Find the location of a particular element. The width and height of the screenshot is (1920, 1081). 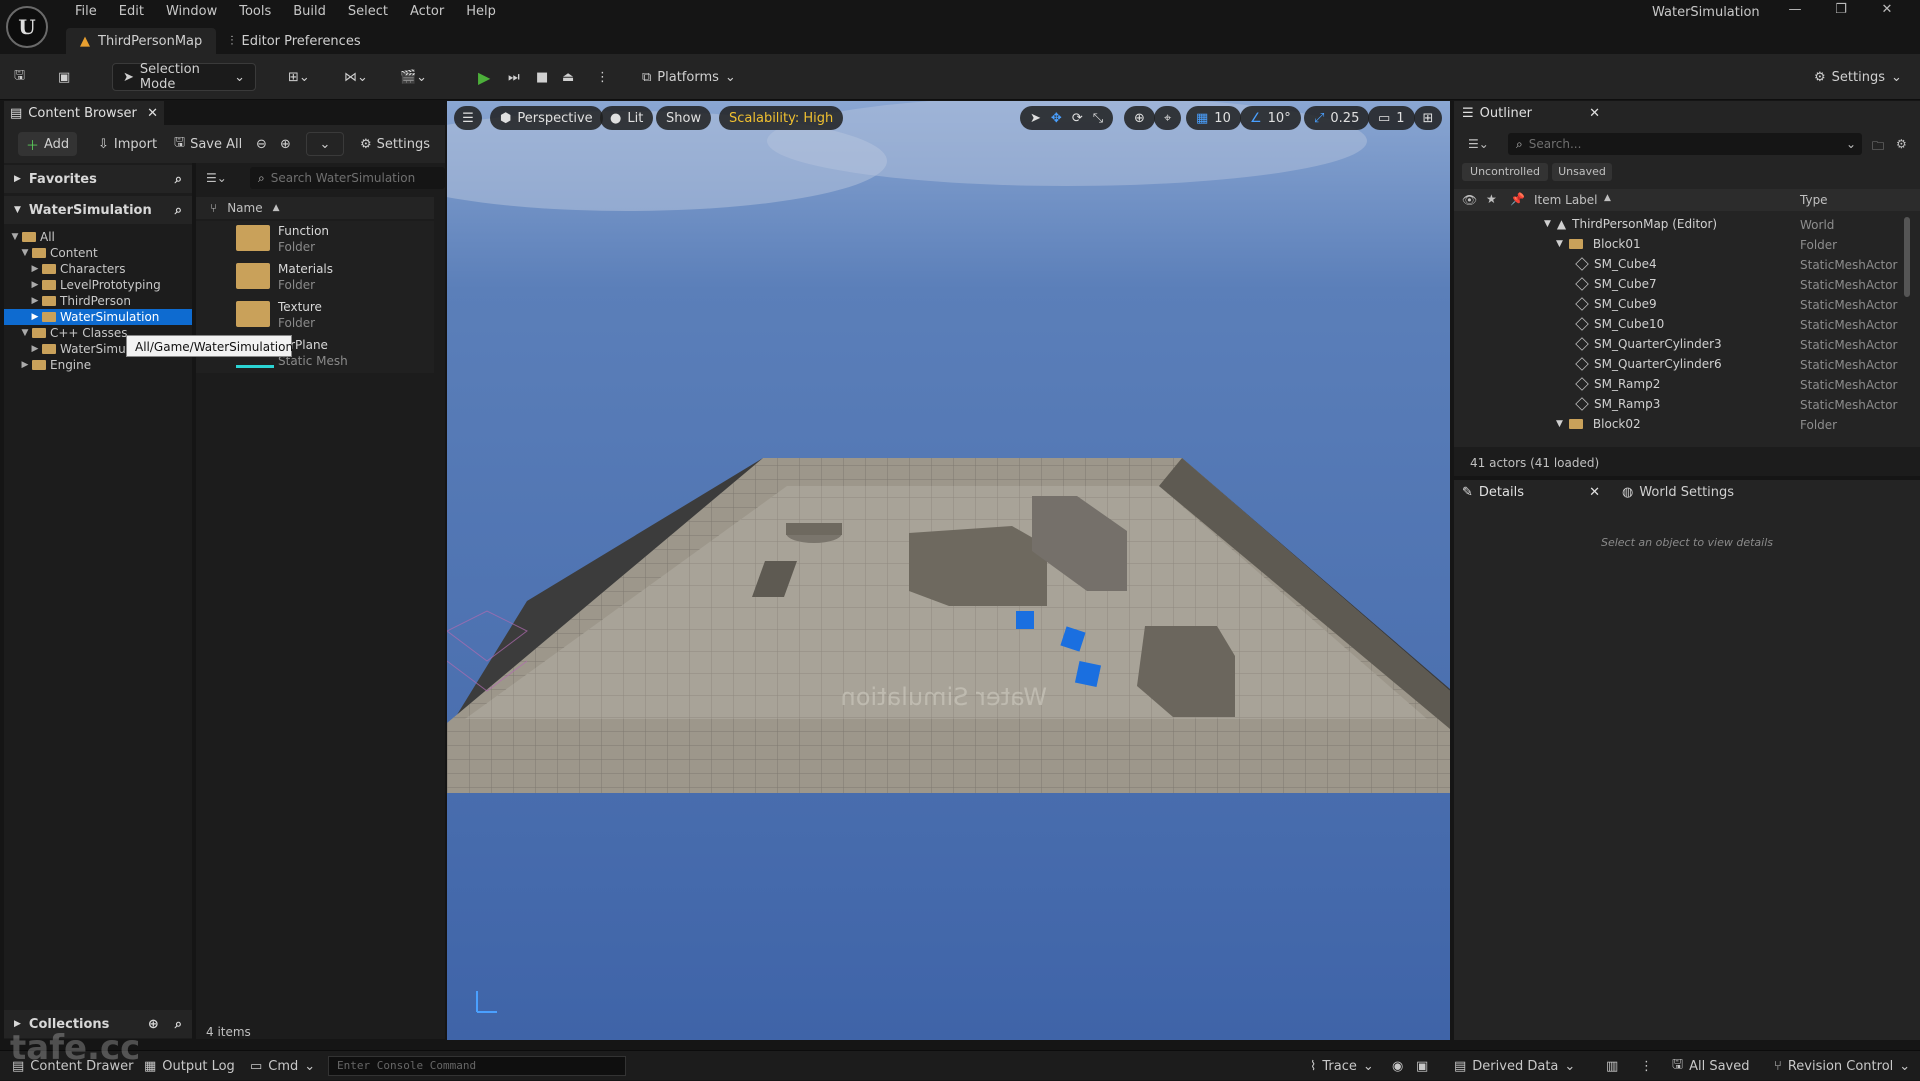

watersimulation-header: ▼ WaterSimulation ⌕ is located at coordinates (98, 210).